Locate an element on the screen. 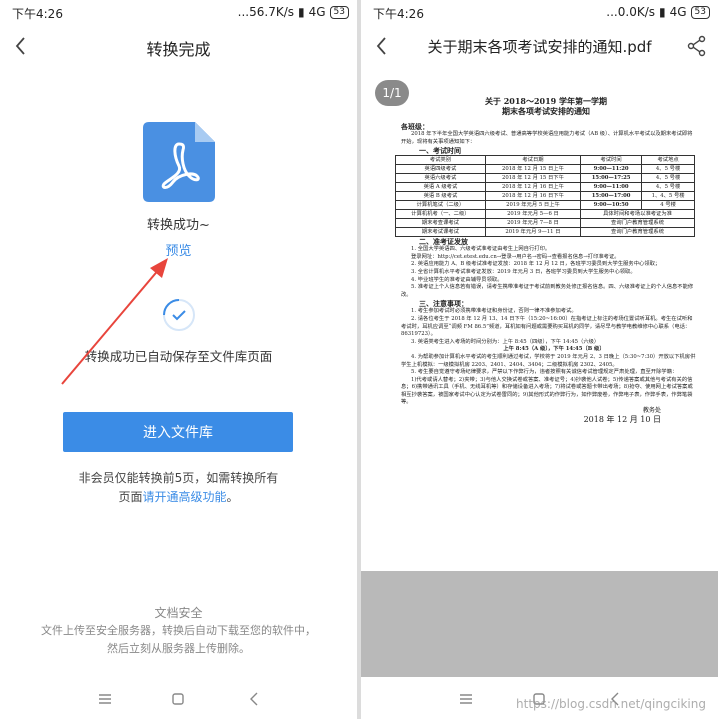 The width and height of the screenshot is (718, 719). table-cell: 英语 B 级考试 is located at coordinates (440, 196).